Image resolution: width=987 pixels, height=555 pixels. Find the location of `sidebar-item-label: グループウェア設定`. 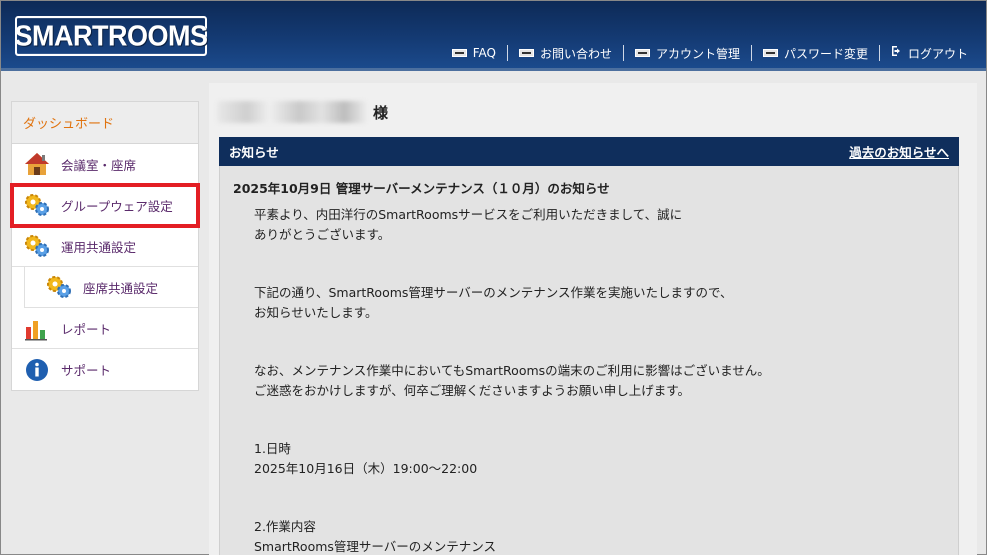

sidebar-item-label: グループウェア設定 is located at coordinates (117, 206).